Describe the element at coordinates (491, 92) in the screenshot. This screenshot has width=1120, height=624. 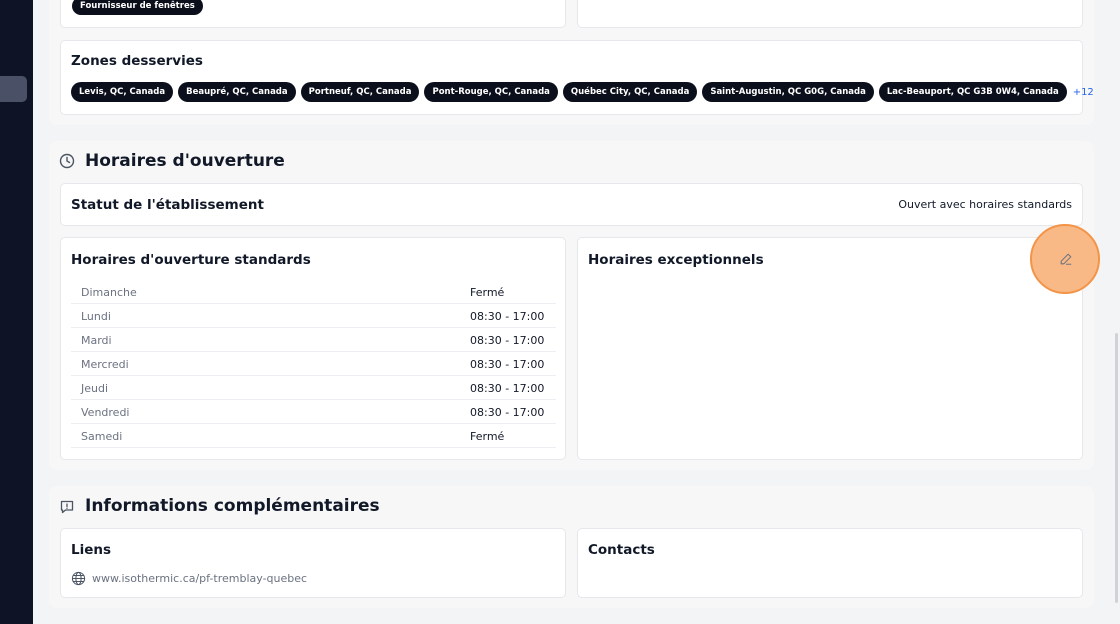
I see `service-area-chip: Pont-Rouge, QC, Canada` at that location.